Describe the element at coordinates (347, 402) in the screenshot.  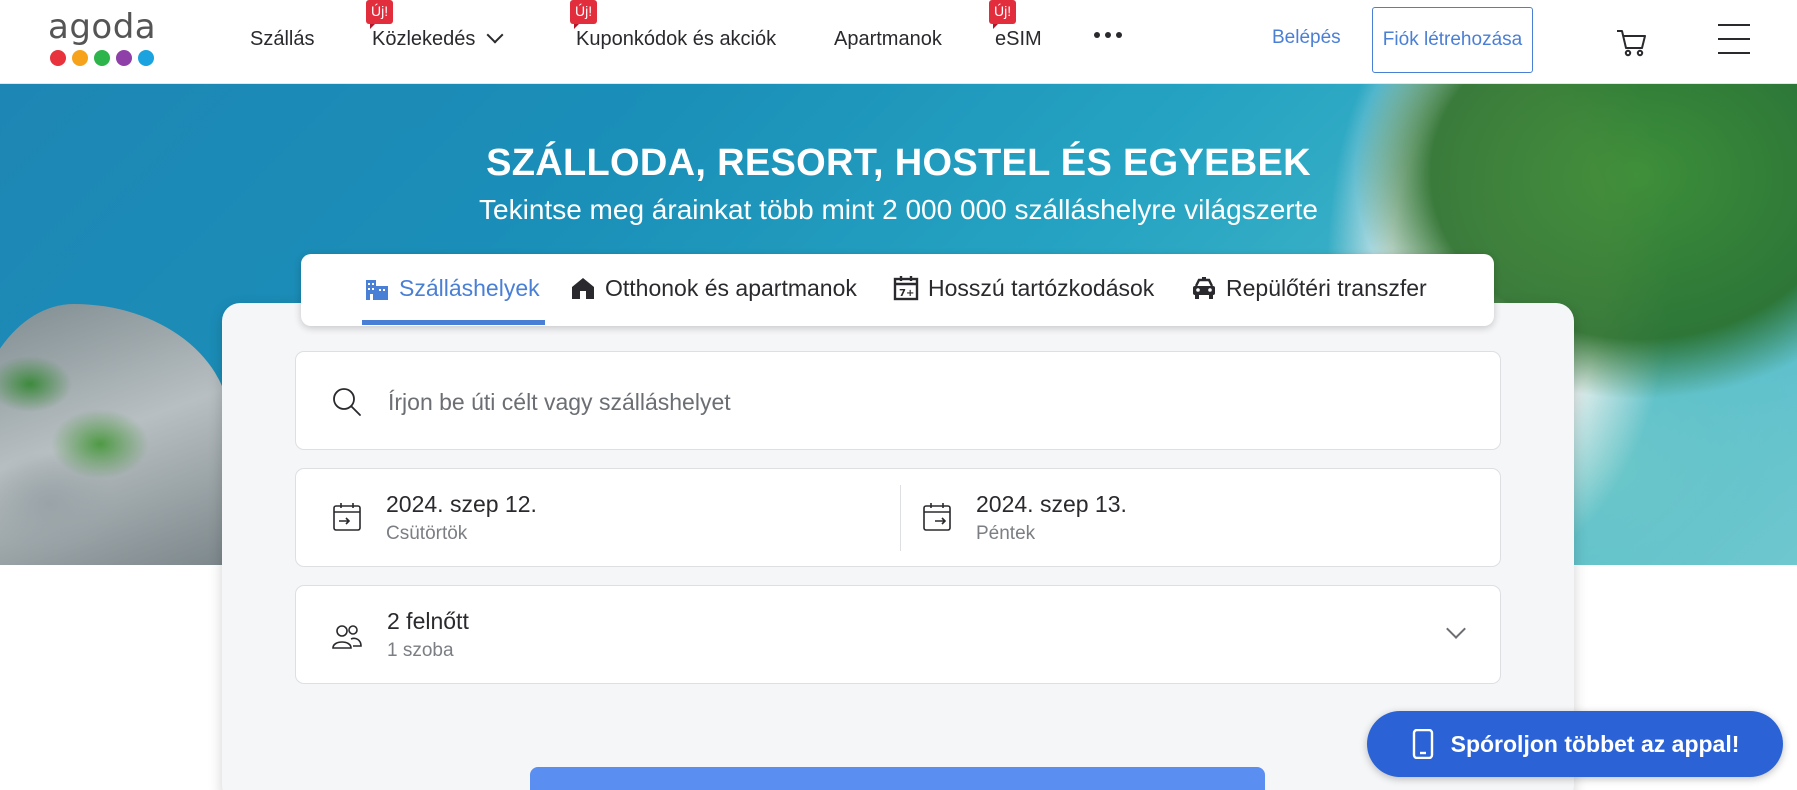
I see `search-icon` at that location.